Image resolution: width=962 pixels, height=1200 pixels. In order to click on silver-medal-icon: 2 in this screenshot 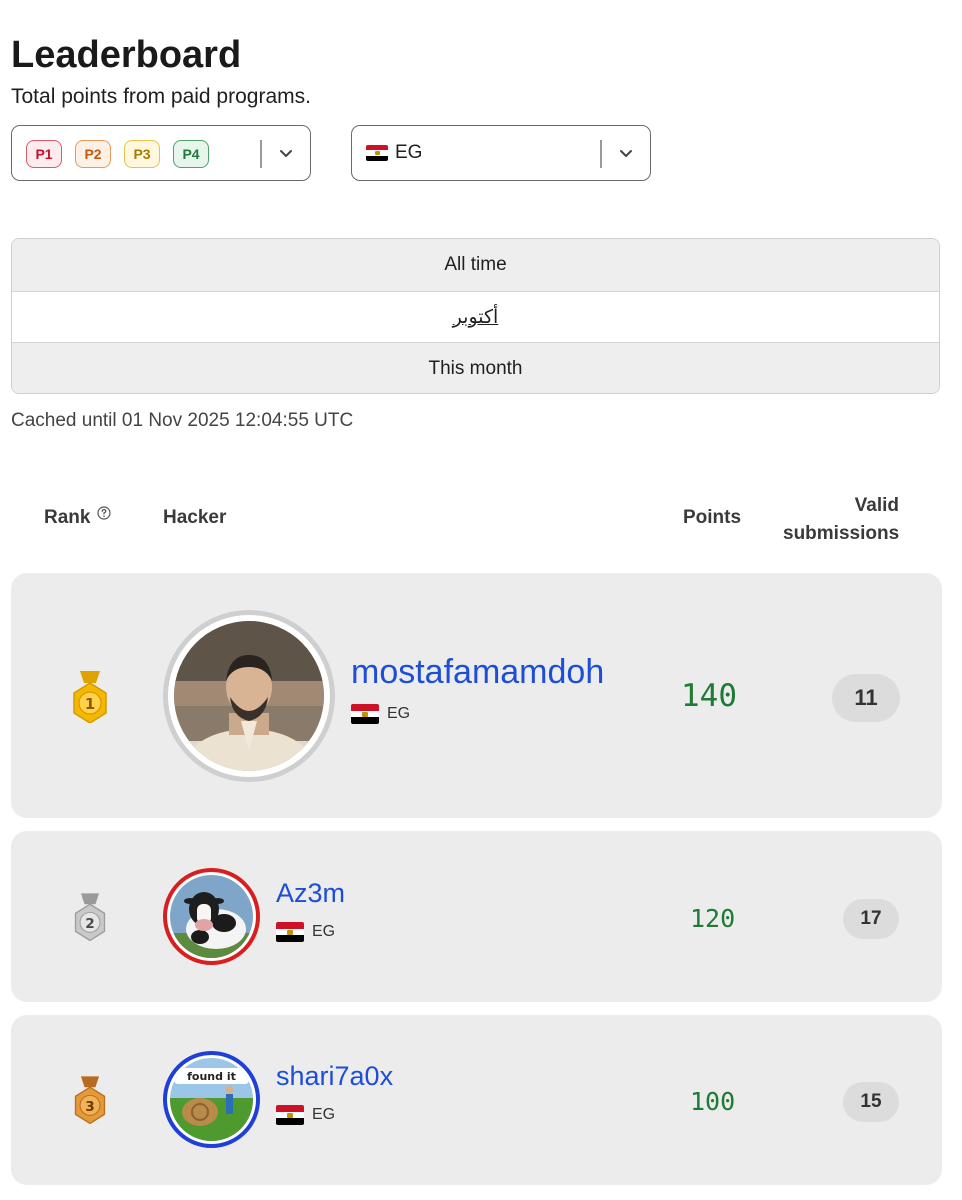, I will do `click(90, 917)`.